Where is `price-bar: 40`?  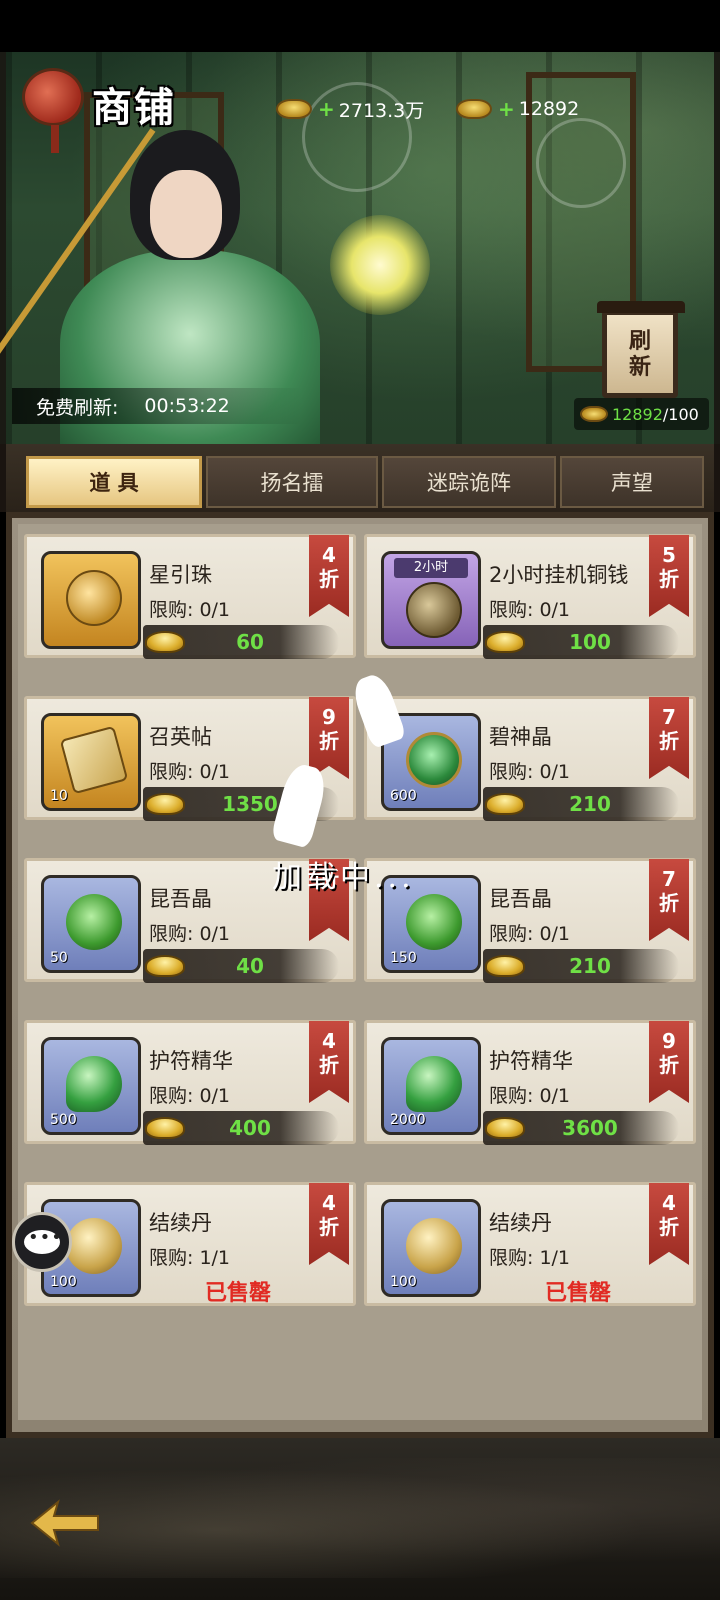 price-bar: 40 is located at coordinates (241, 966).